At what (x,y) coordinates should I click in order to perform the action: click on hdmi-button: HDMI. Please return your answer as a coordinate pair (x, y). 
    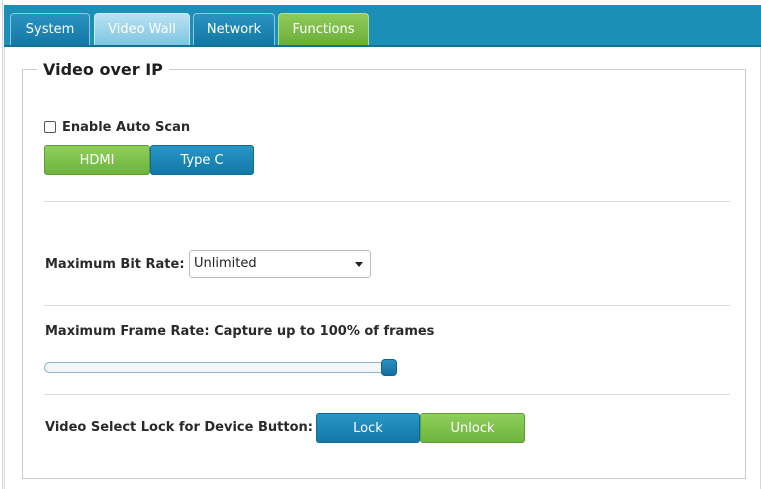
    Looking at the image, I should click on (97, 160).